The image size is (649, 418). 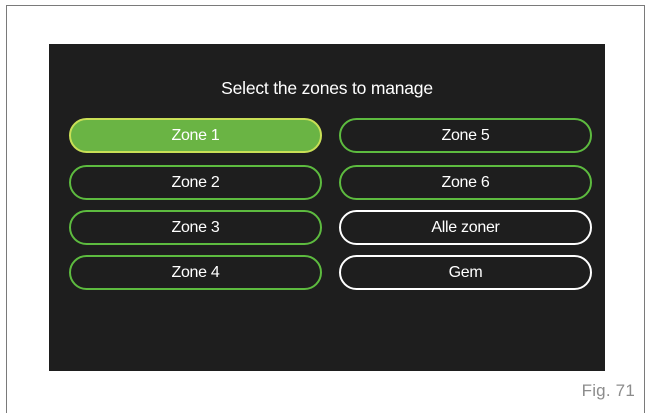 I want to click on zone-5-button: Zone 5, so click(x=465, y=135).